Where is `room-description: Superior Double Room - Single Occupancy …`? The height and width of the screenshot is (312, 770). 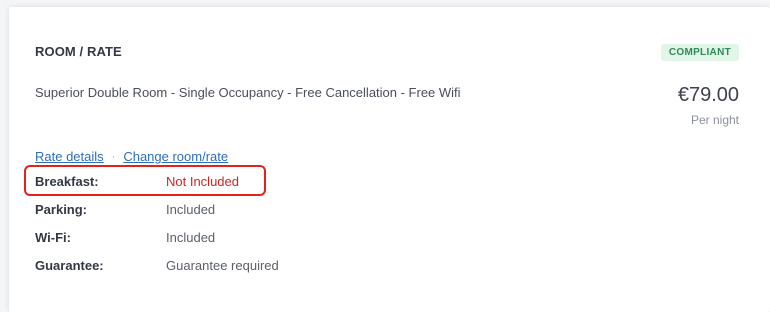 room-description: Superior Double Room - Single Occupancy … is located at coordinates (248, 92).